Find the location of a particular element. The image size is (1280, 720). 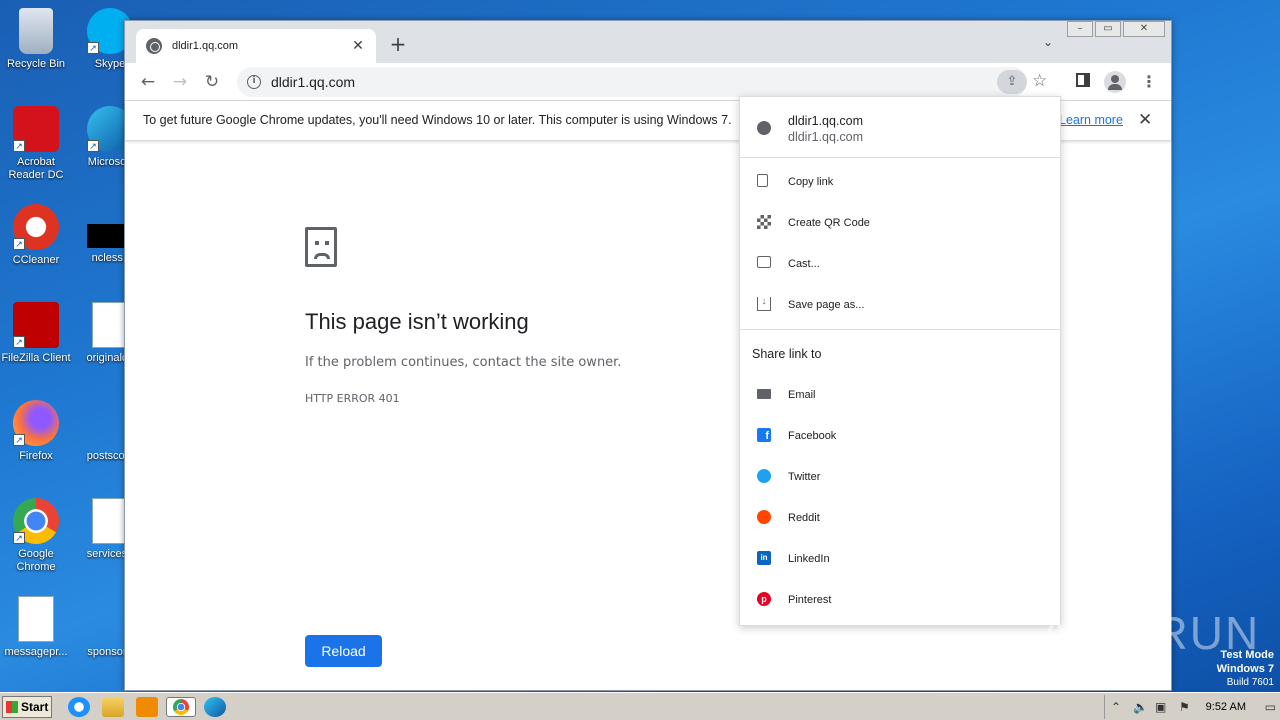

acrobat-icon: ↗ is located at coordinates (36, 129).